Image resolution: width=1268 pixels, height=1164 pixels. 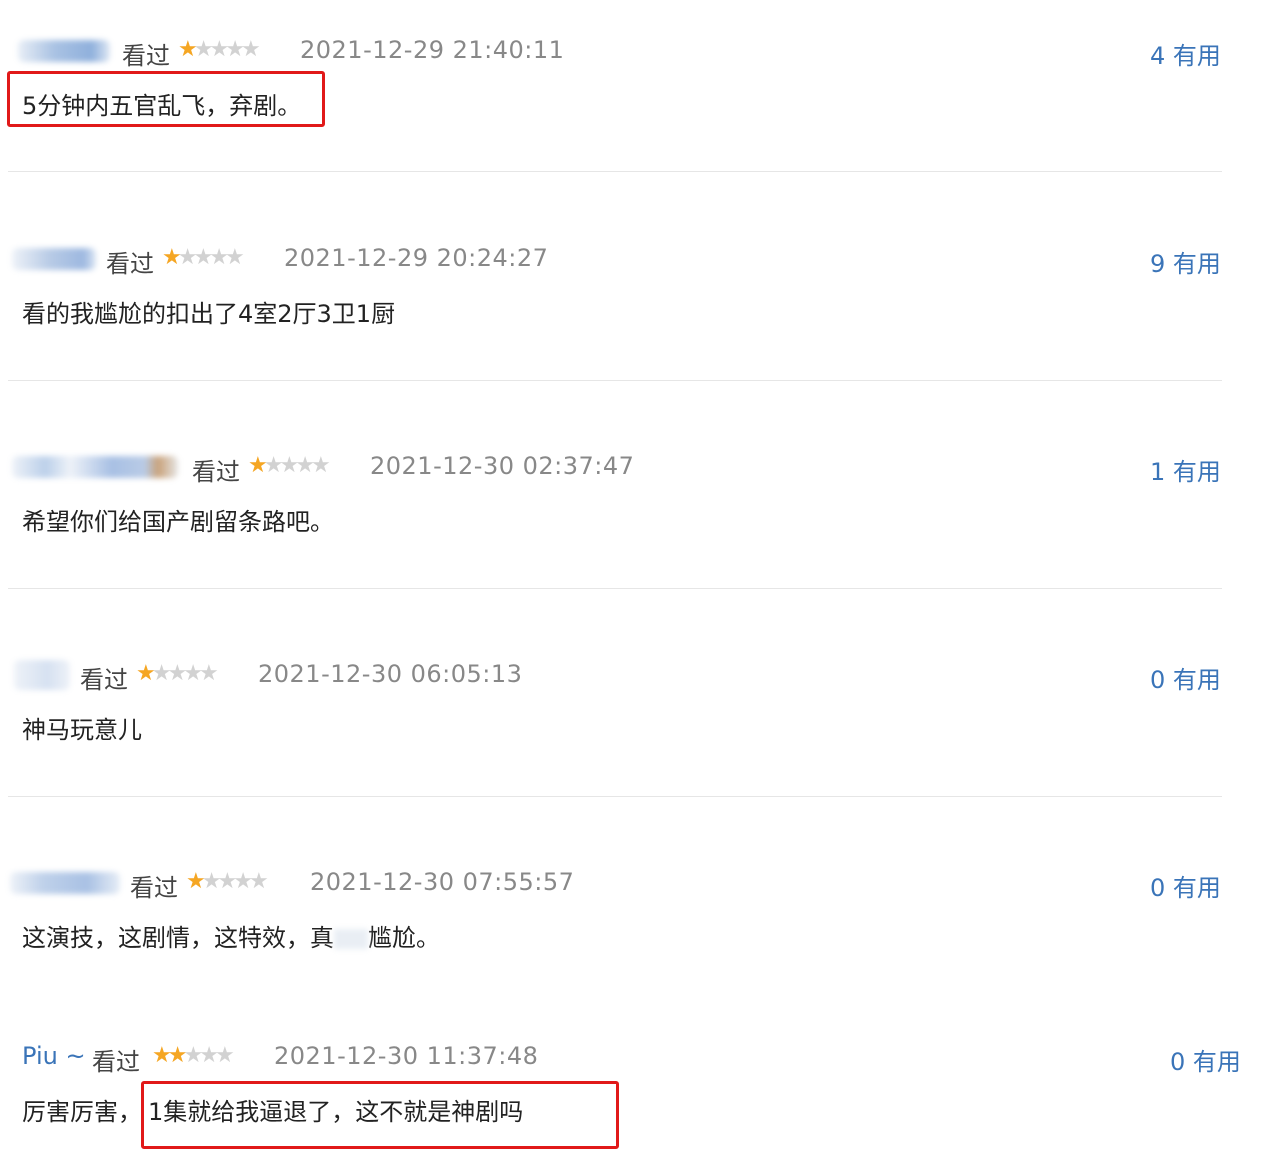 What do you see at coordinates (82, 730) in the screenshot?
I see `comment-text: 神马玩意儿` at bounding box center [82, 730].